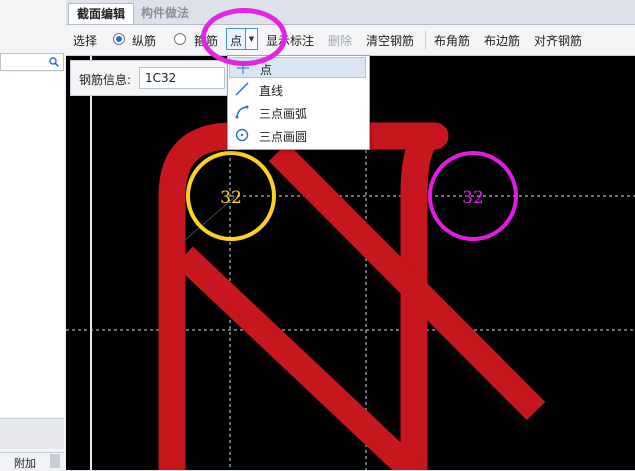 This screenshot has height=471, width=635. I want to click on radio-longitudinal, so click(119, 39).